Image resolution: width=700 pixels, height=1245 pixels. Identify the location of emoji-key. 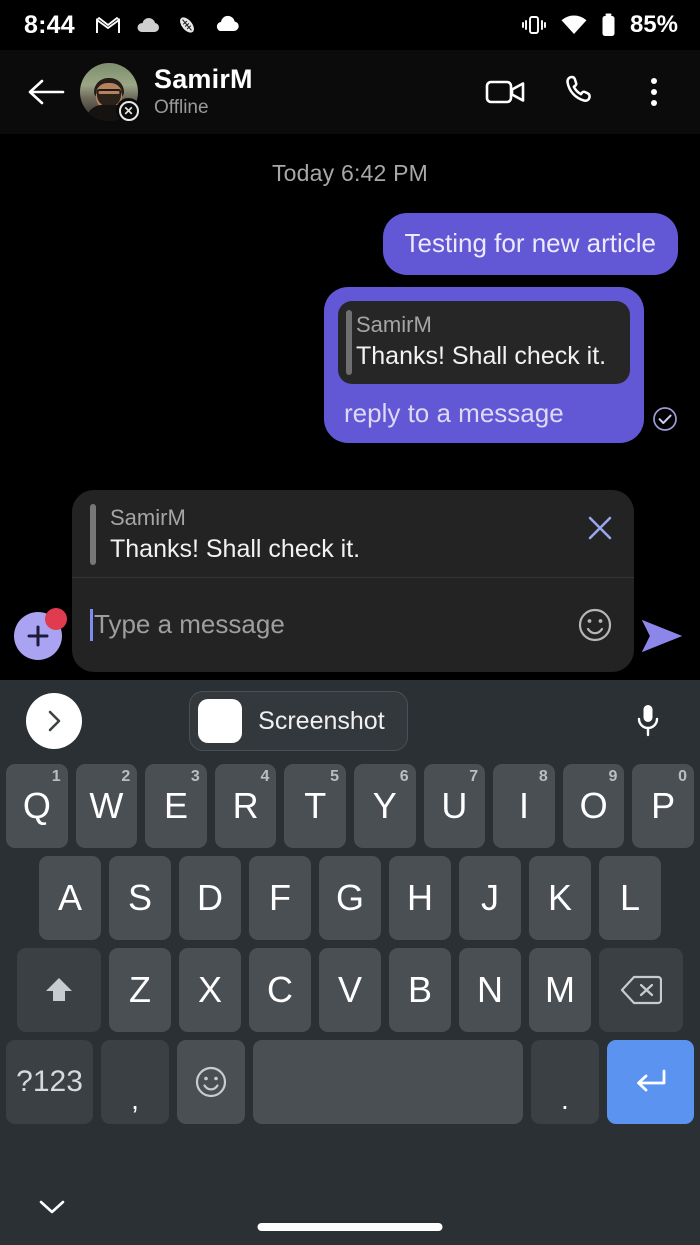
(211, 1082).